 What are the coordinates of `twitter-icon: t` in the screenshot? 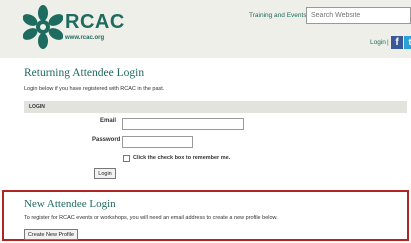 It's located at (407, 42).